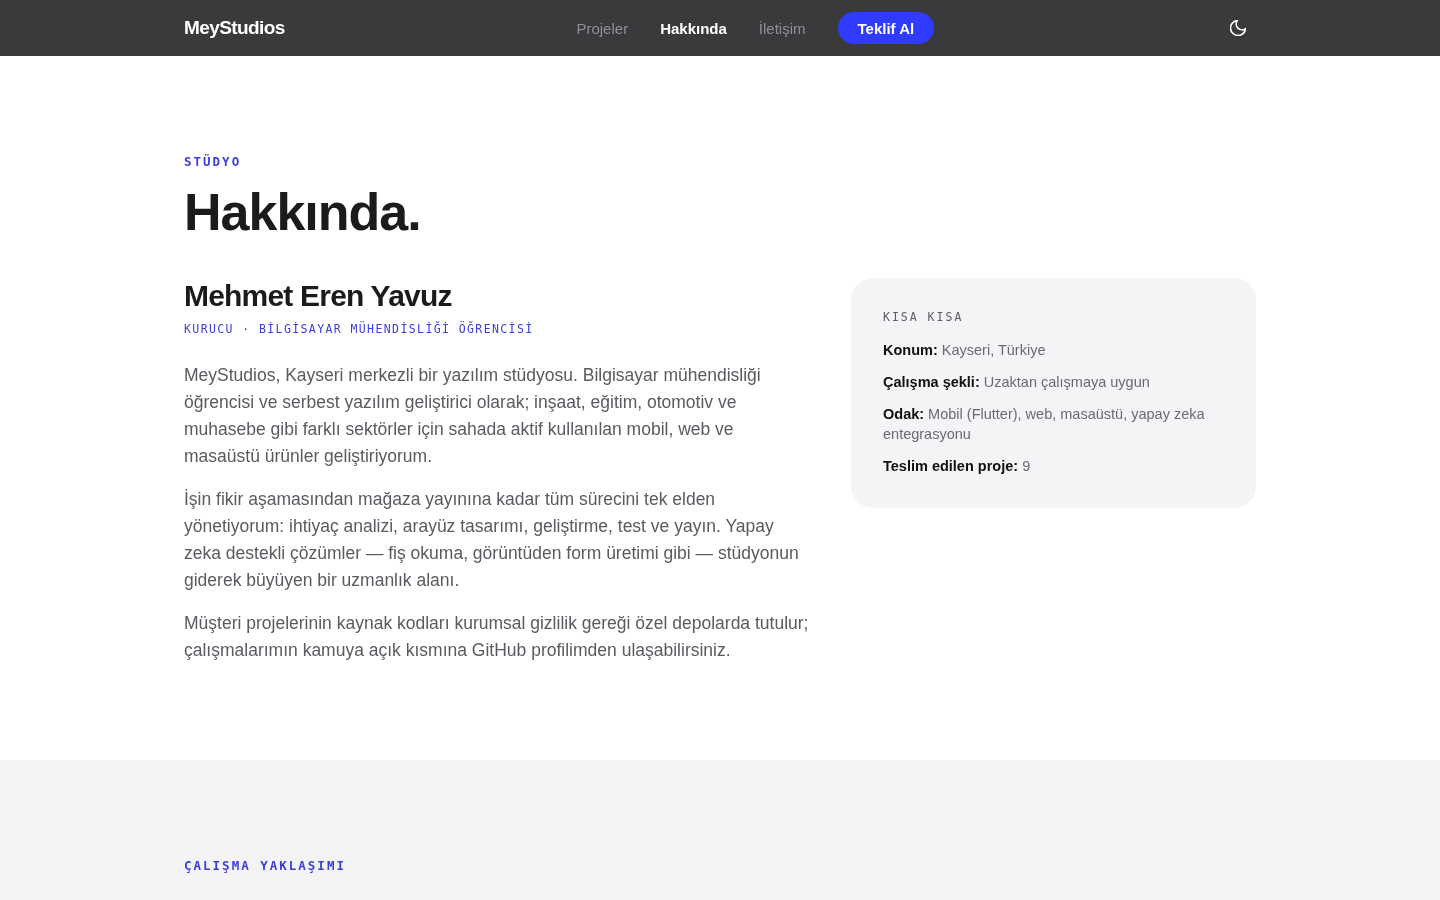 The width and height of the screenshot is (1440, 900). Describe the element at coordinates (492, 540) in the screenshot. I see `about-paragraph: İşin fikir aşamasından mağaza yayınına kadar tüm sürecini tek elden yönetiyorum: ihtiyaç analizi, arayüz tasarımı, geliştirme, test ve yayın. Yapay zeka destekli çözümler — fiş okuma, görüntüden form üretimi gibi — stüdyonun giderek büyüyen bir uzmanlık alanı.` at that location.